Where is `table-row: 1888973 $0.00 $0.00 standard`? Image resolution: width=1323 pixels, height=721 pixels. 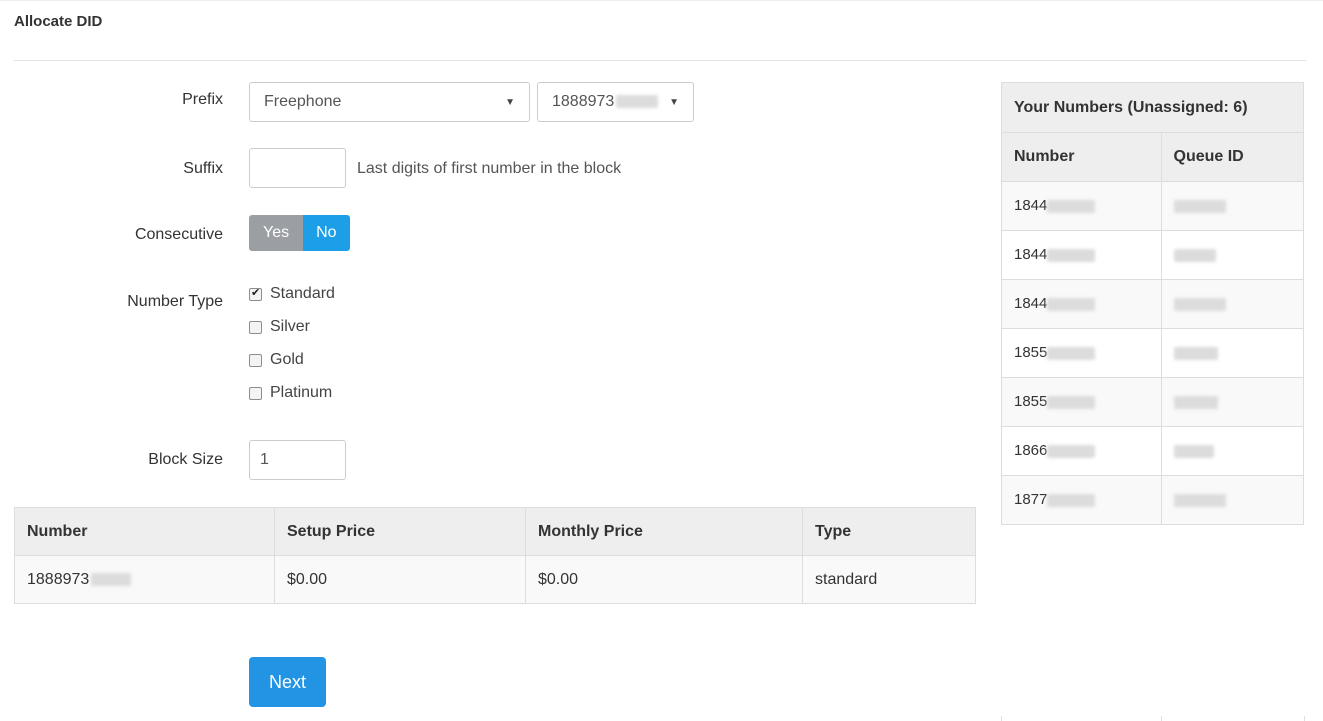 table-row: 1888973 $0.00 $0.00 standard is located at coordinates (495, 579).